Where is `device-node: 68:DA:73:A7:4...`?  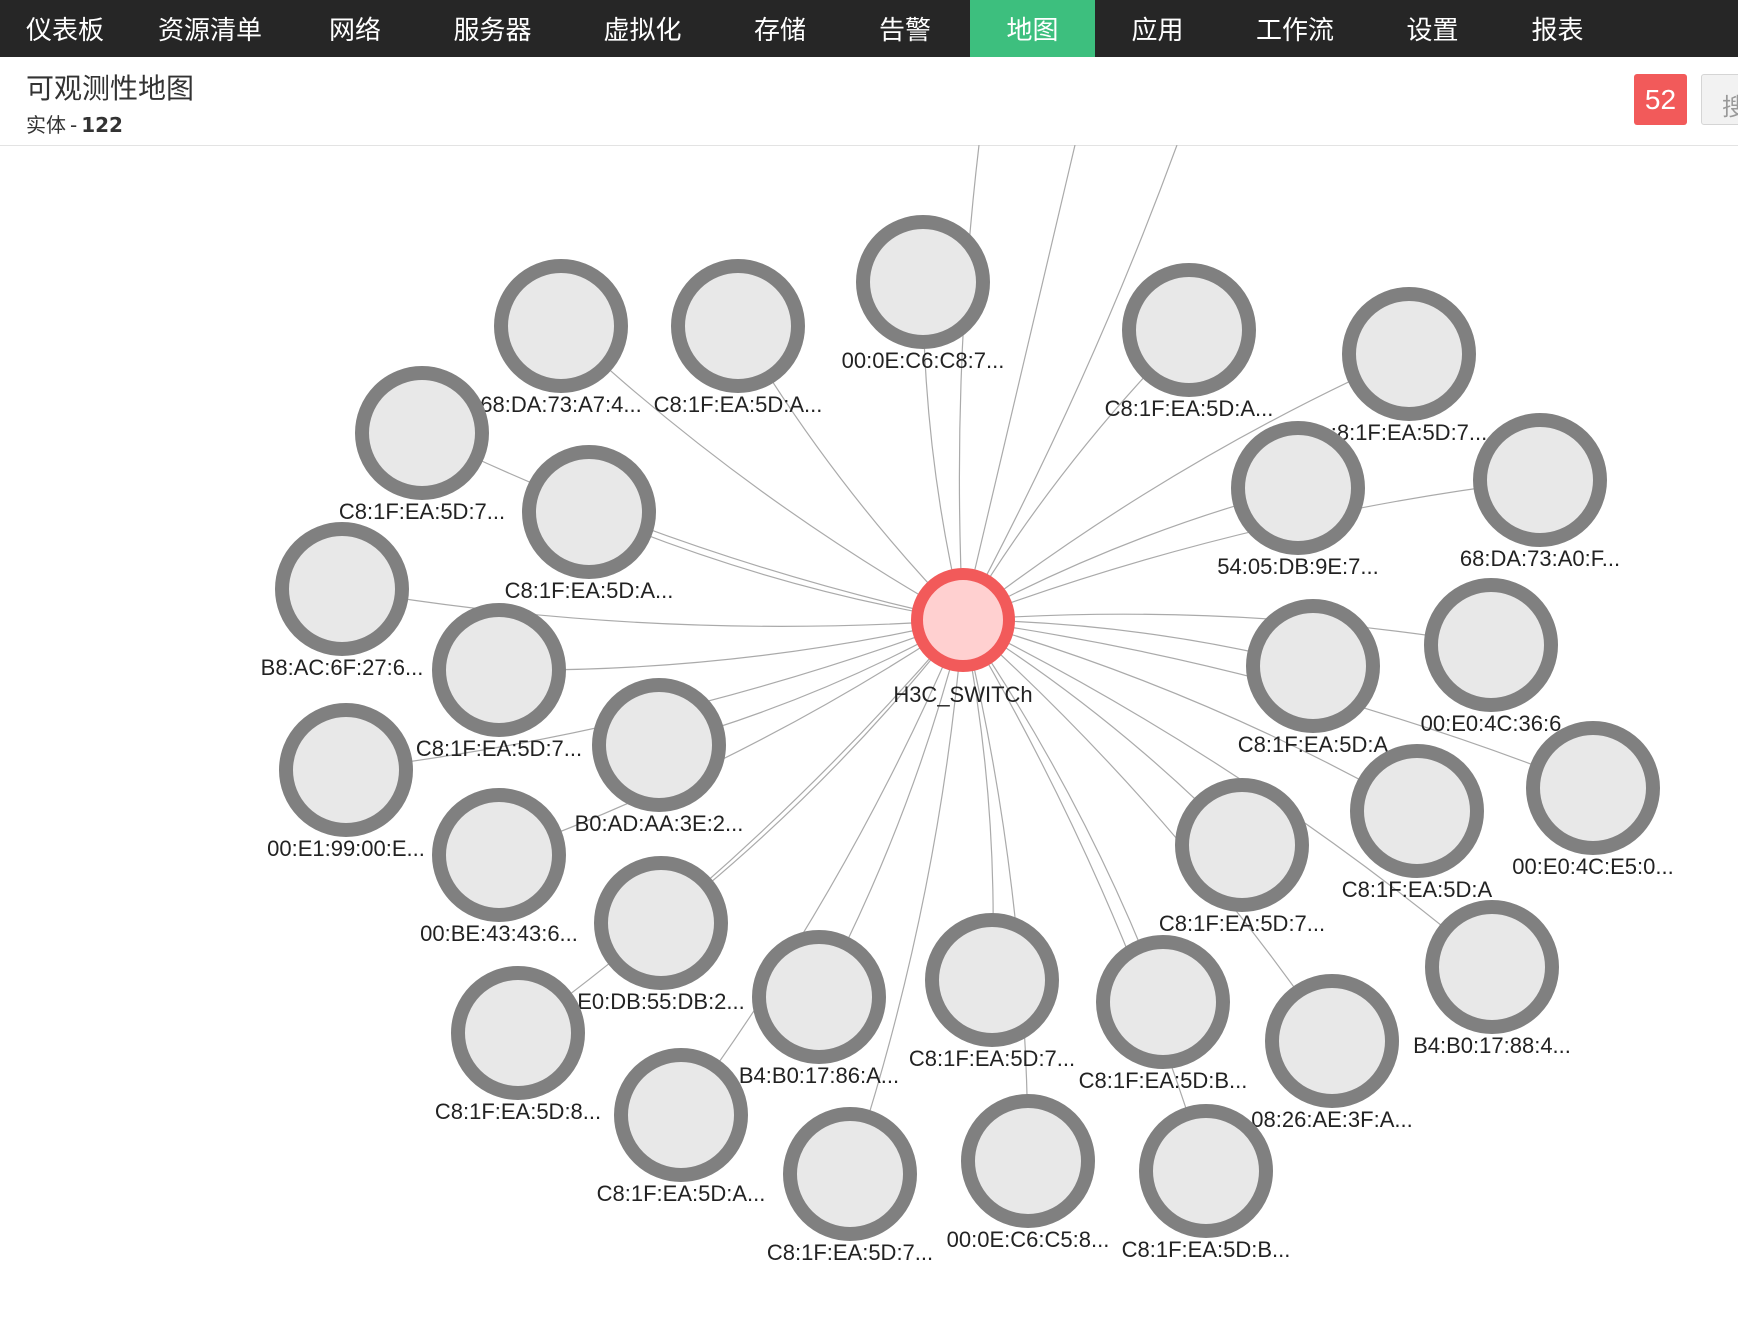
device-node: 68:DA:73:A7:4... is located at coordinates (561, 338).